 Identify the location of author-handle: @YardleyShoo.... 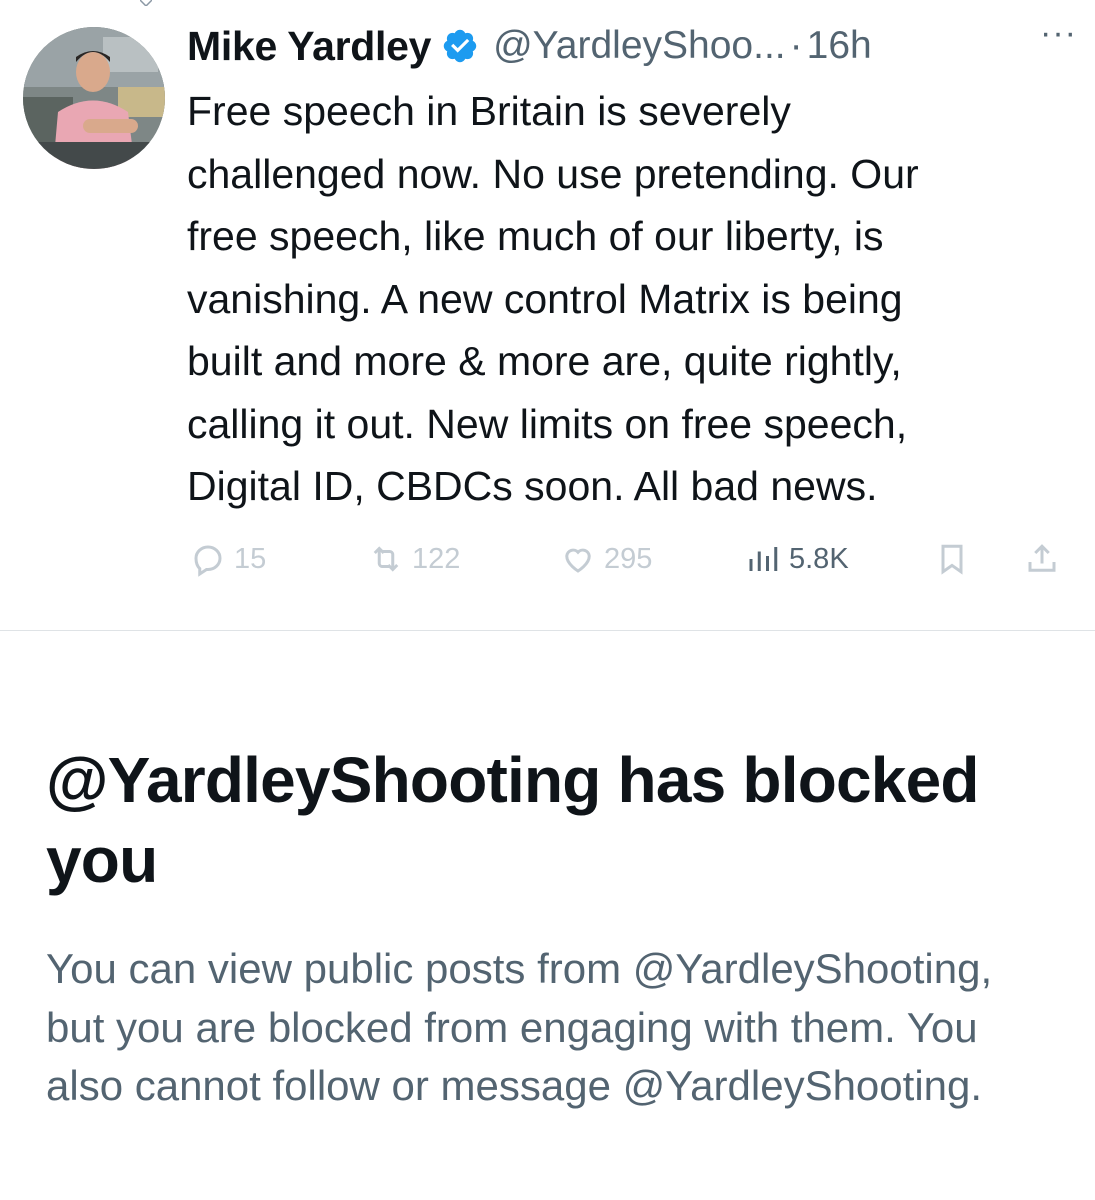
(639, 46).